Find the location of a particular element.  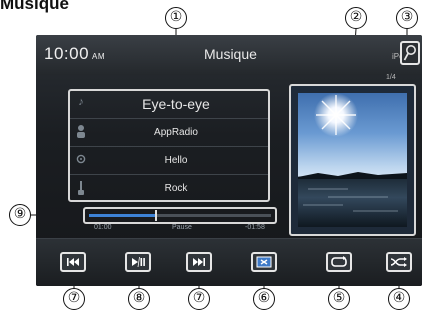

play-pause-button is located at coordinates (138, 262).